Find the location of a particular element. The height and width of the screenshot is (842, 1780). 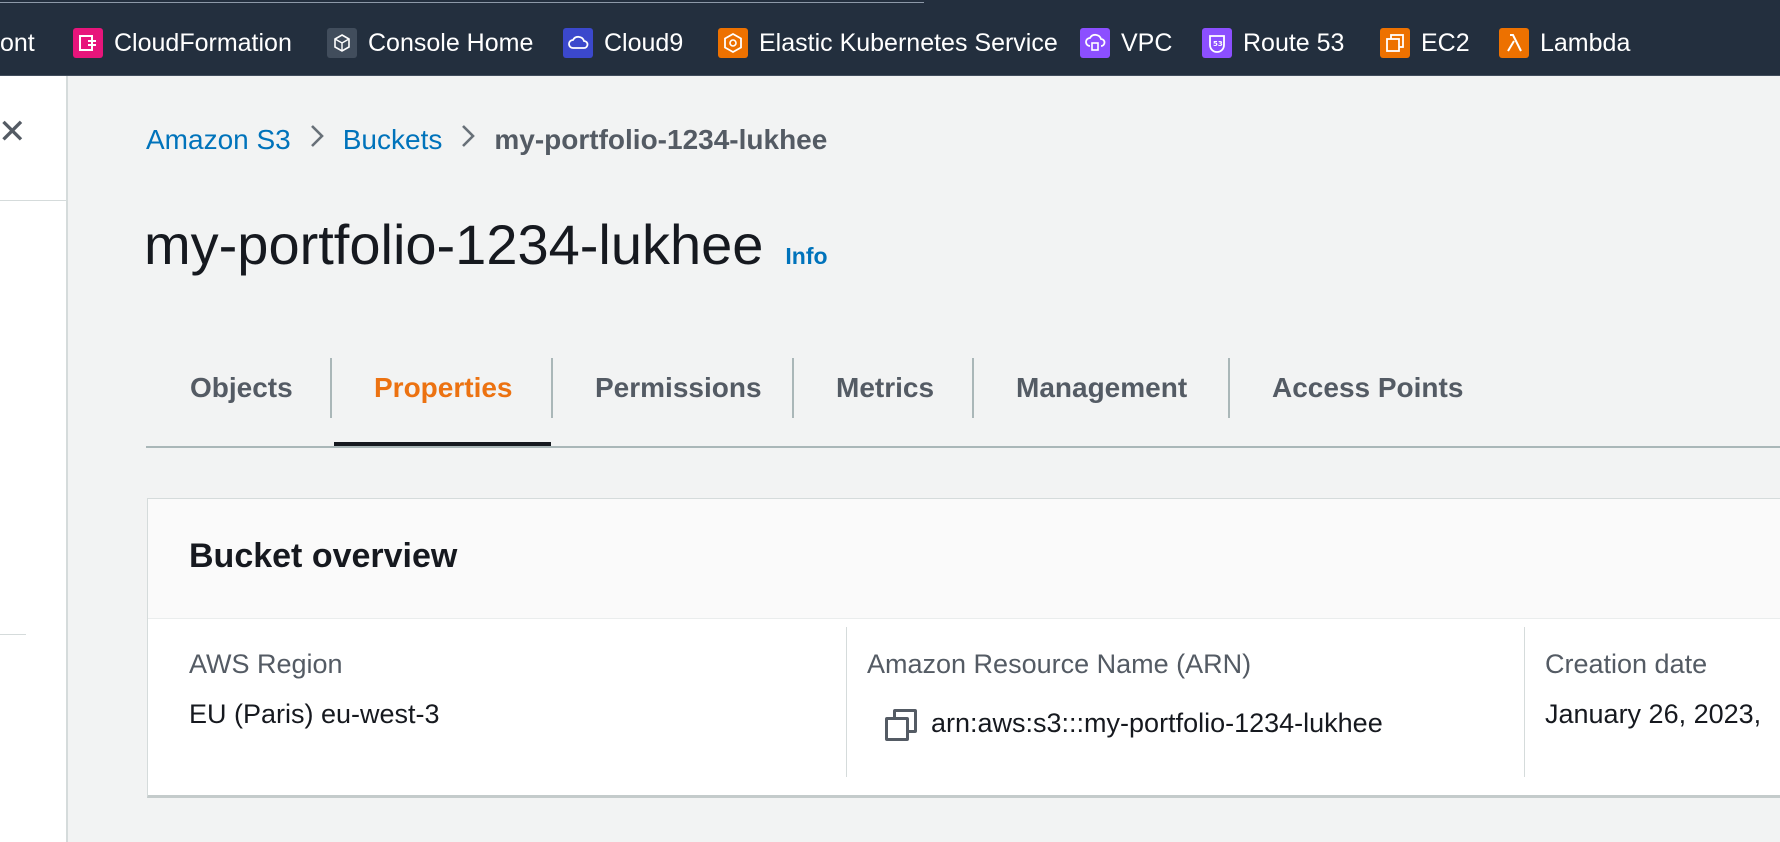

favorite-label: ont is located at coordinates (17, 42).